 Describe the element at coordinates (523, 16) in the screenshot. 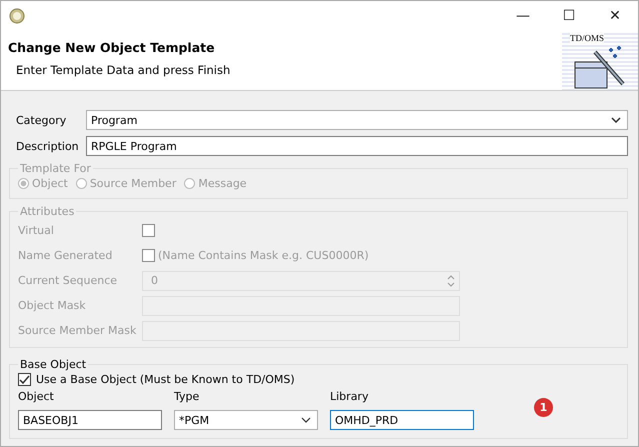

I see `minimize-button: —` at that location.